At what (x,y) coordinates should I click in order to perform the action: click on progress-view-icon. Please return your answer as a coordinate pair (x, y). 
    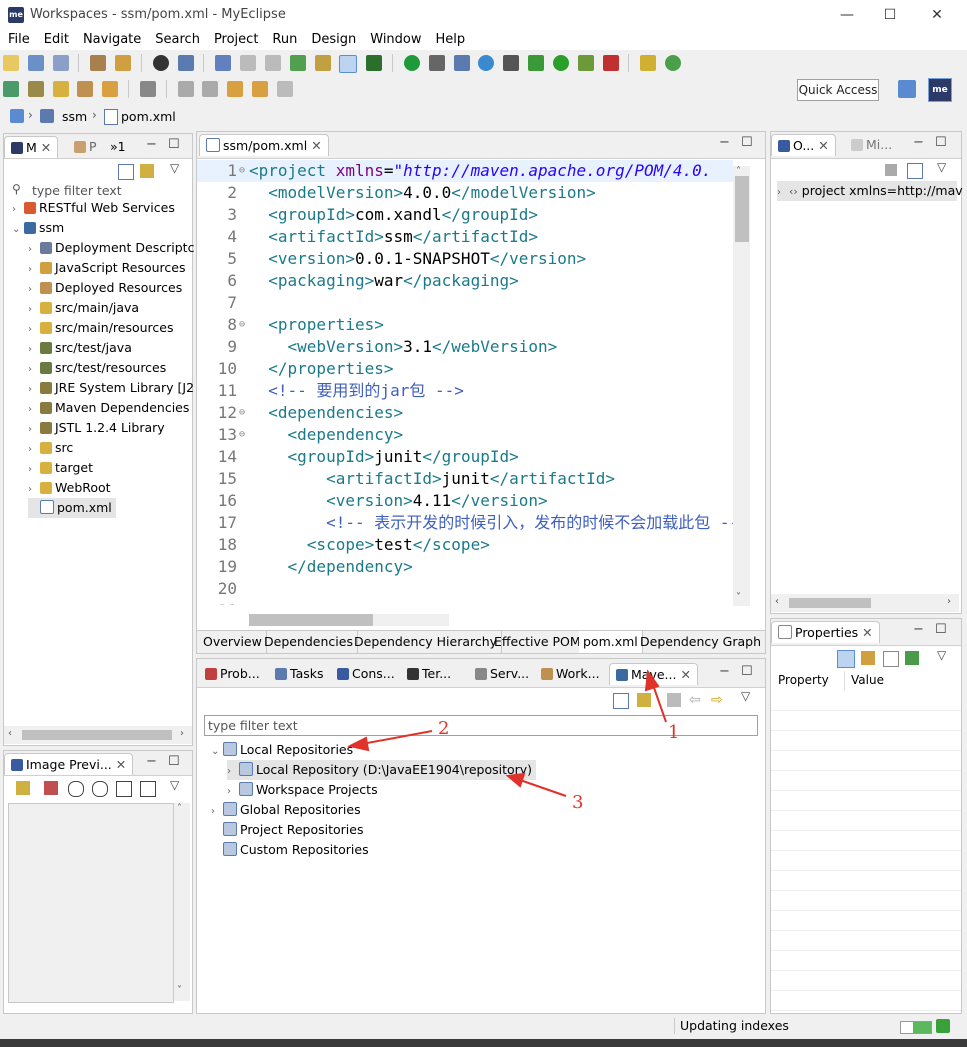
    Looking at the image, I should click on (943, 1026).